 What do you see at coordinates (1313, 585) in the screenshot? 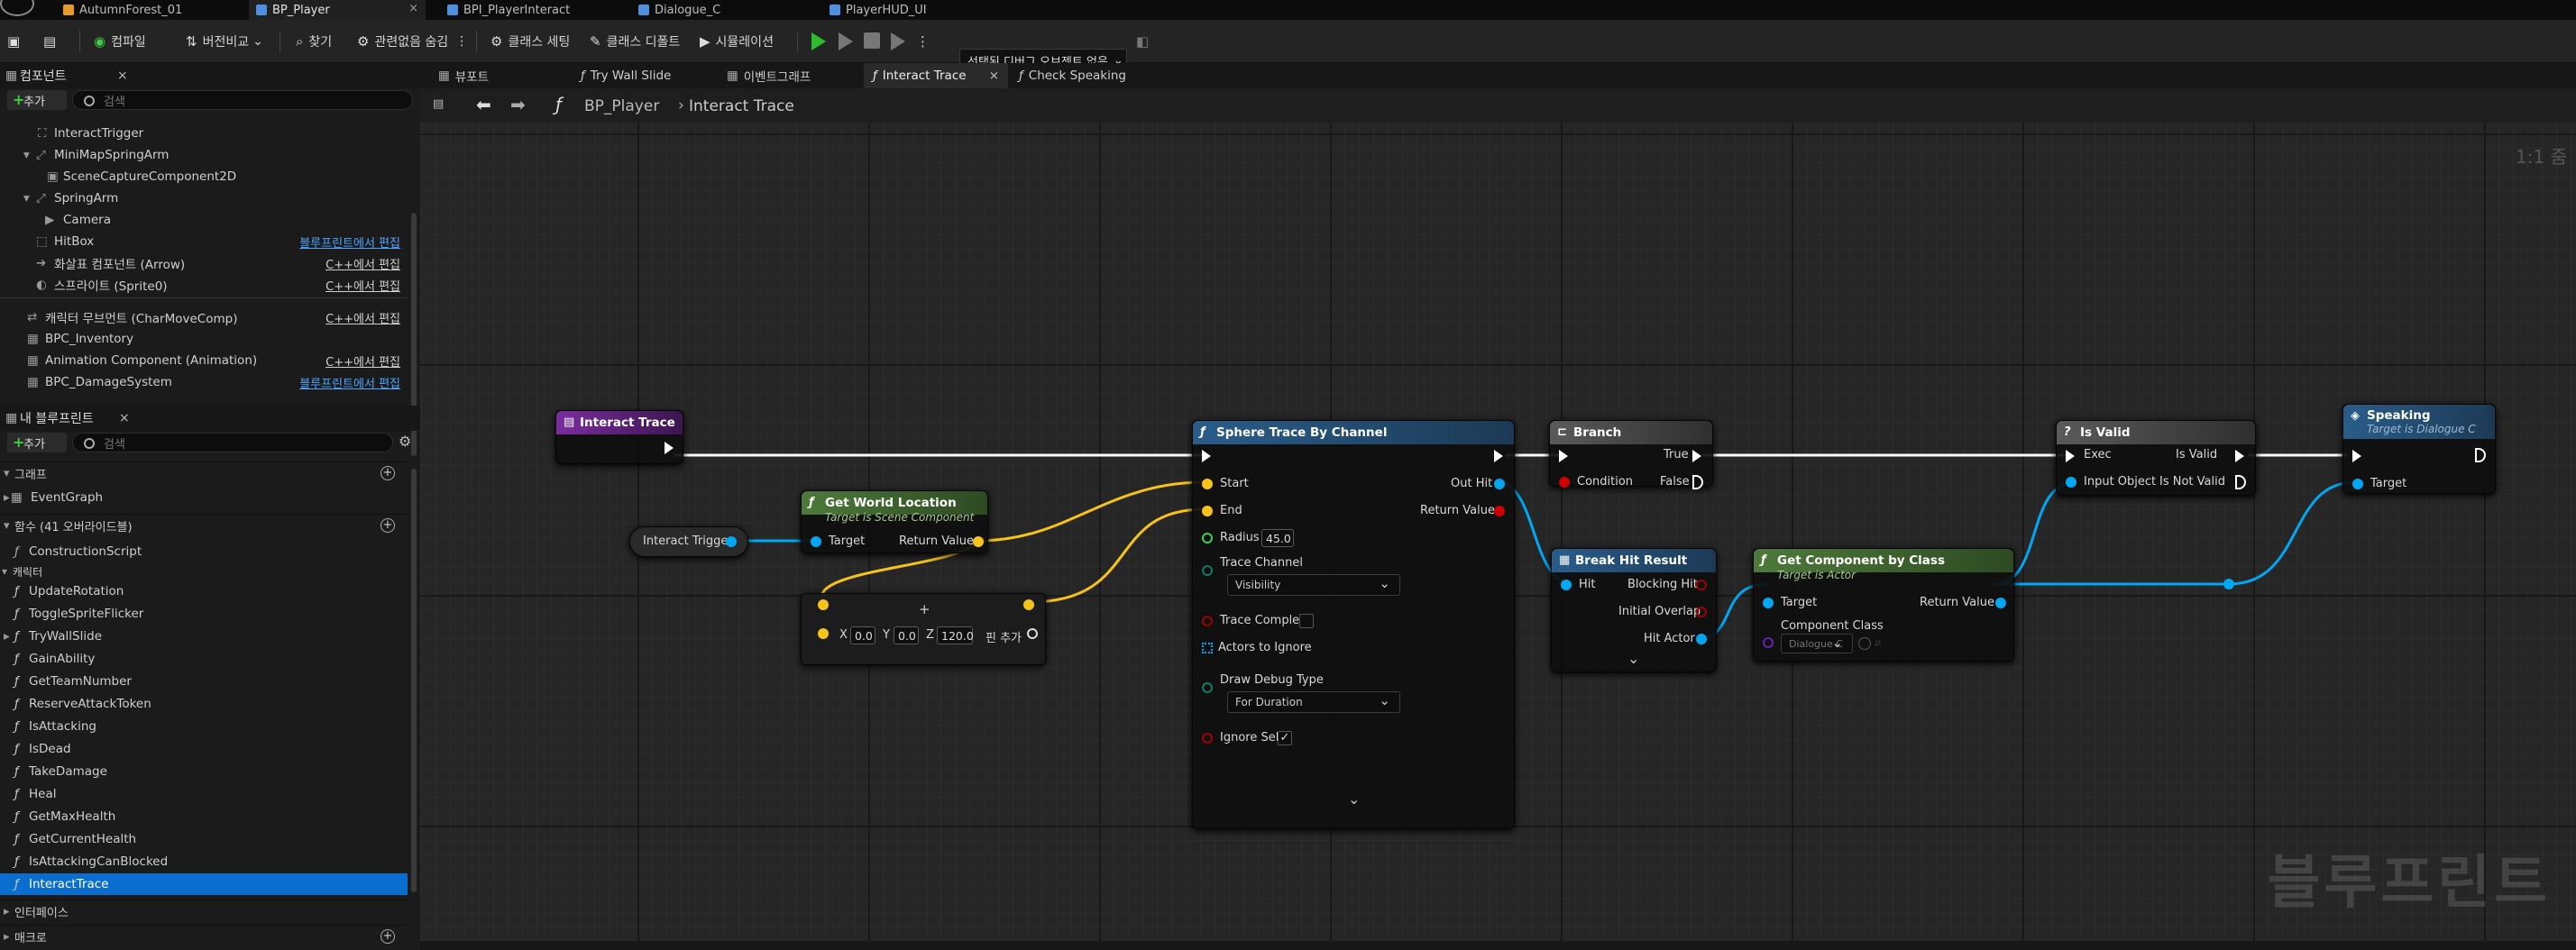
I see `trace-channel-dropdown: Visibility` at bounding box center [1313, 585].